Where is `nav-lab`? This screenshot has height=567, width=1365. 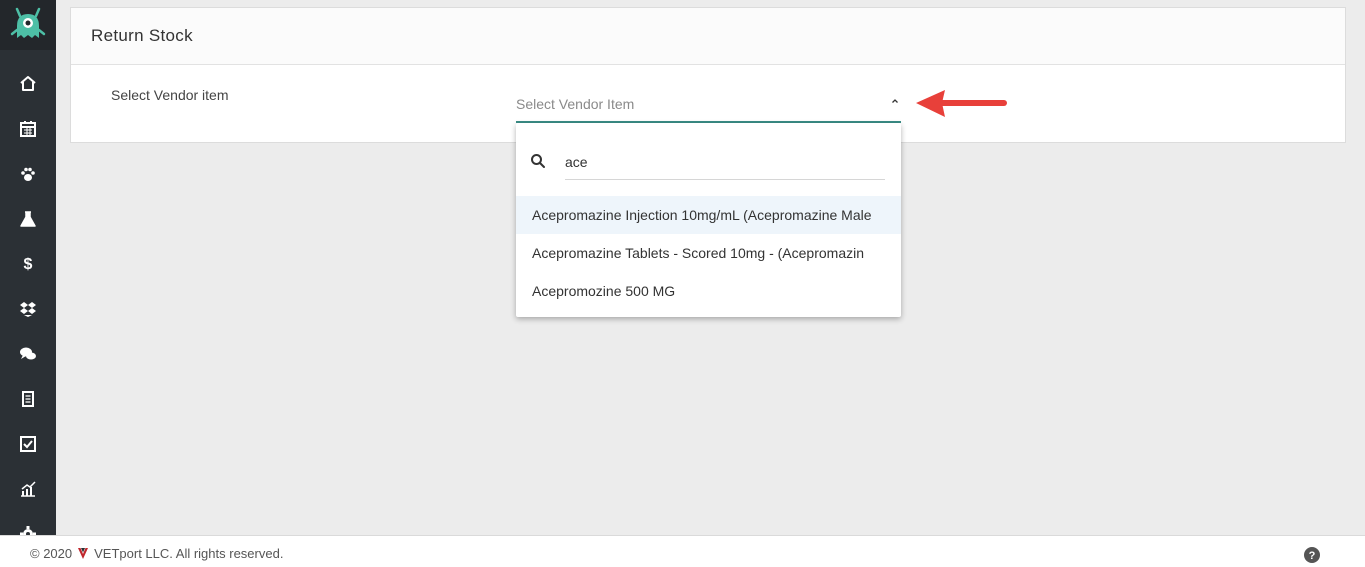
nav-lab is located at coordinates (28, 219).